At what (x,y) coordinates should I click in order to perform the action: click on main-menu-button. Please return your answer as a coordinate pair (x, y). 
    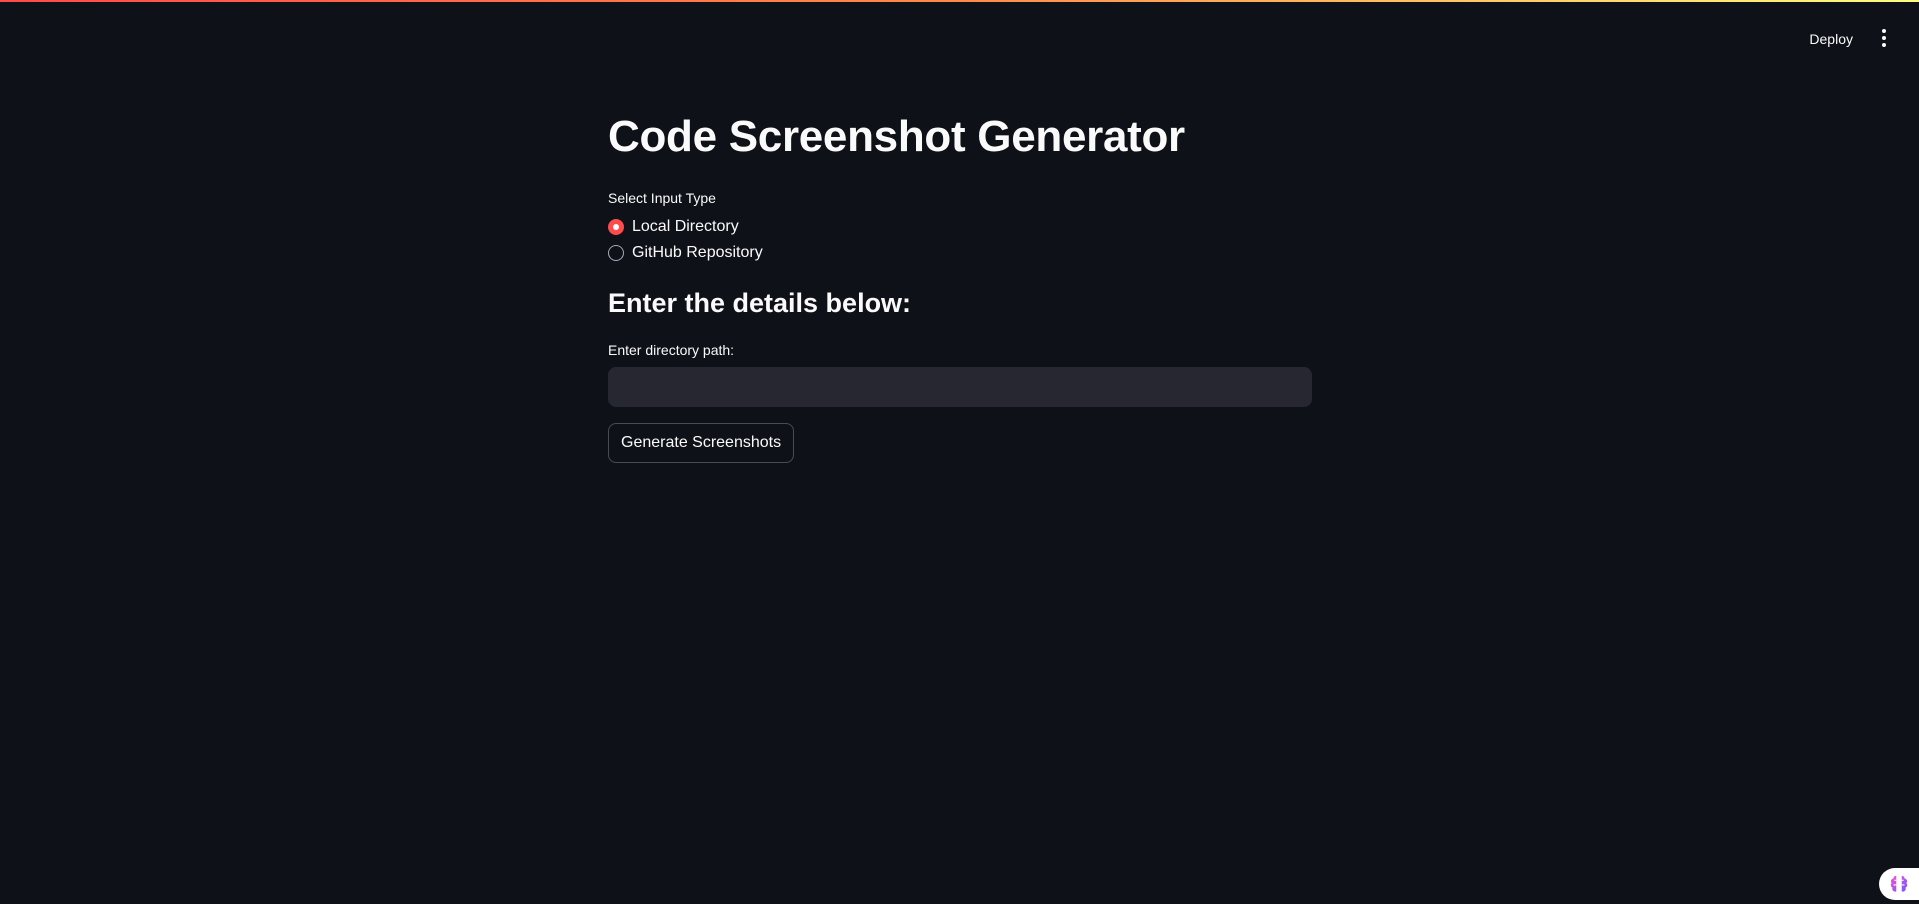
    Looking at the image, I should click on (1884, 38).